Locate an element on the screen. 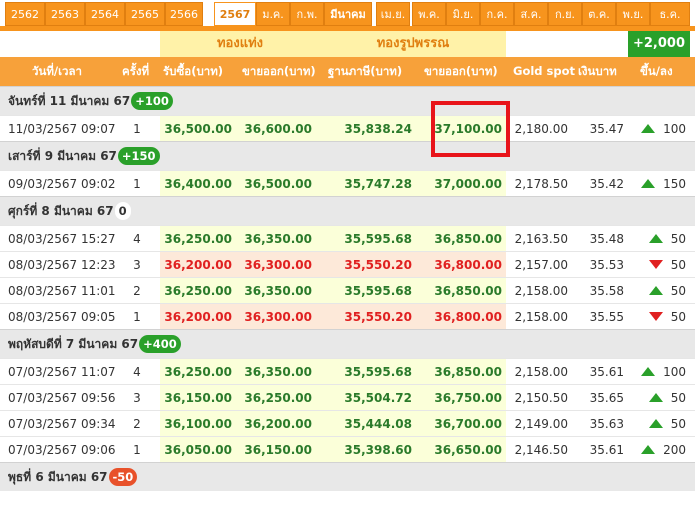 This screenshot has height=506, width=695. day-label: พุธที่ 6 มีนาคม 67 -50 is located at coordinates (73, 477).